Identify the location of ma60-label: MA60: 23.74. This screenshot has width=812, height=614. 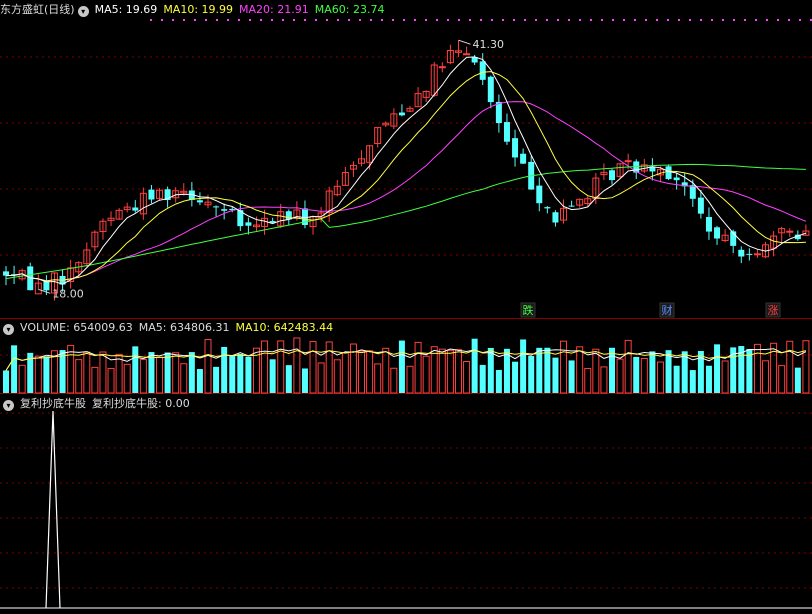
(349, 9).